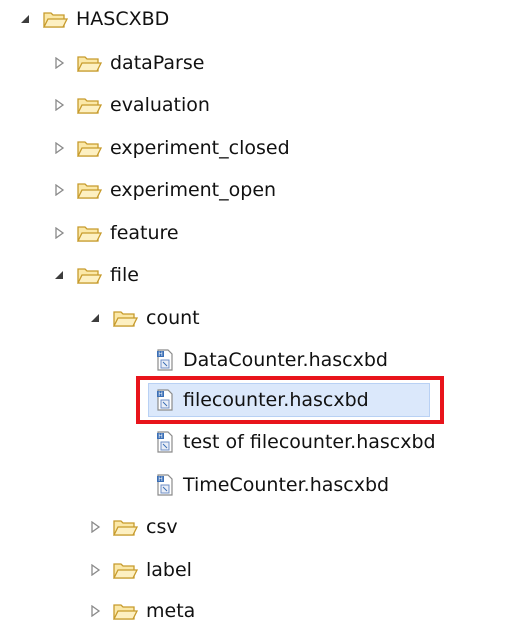 The image size is (510, 626). What do you see at coordinates (169, 570) in the screenshot?
I see `tree-item-label: label` at bounding box center [169, 570].